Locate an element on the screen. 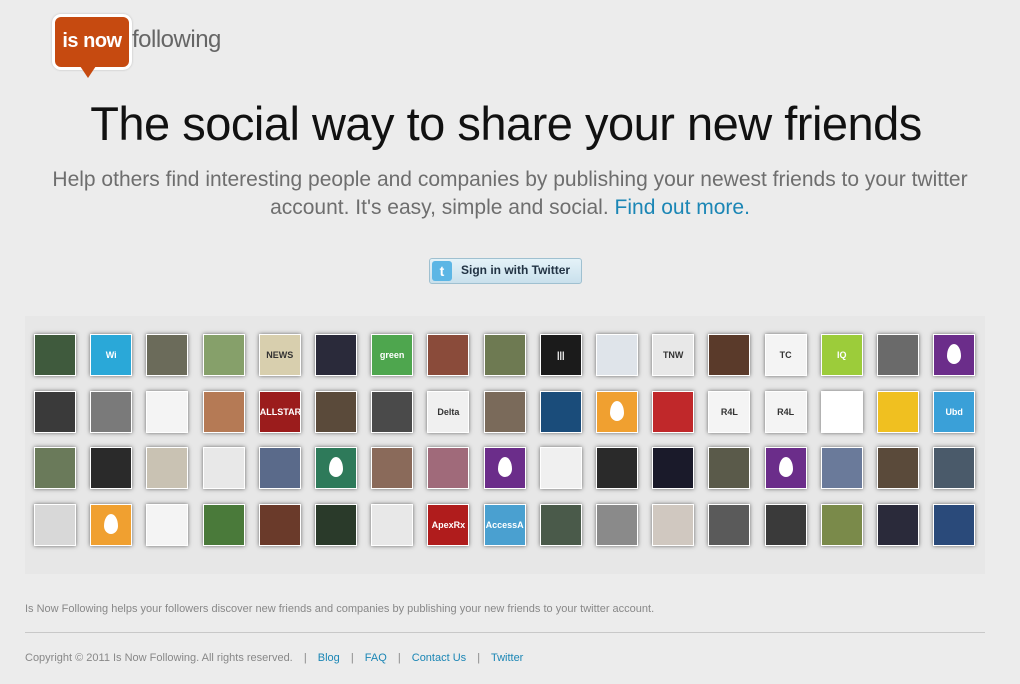 The image size is (1020, 684). avatar-label: AccessA is located at coordinates (504, 524).